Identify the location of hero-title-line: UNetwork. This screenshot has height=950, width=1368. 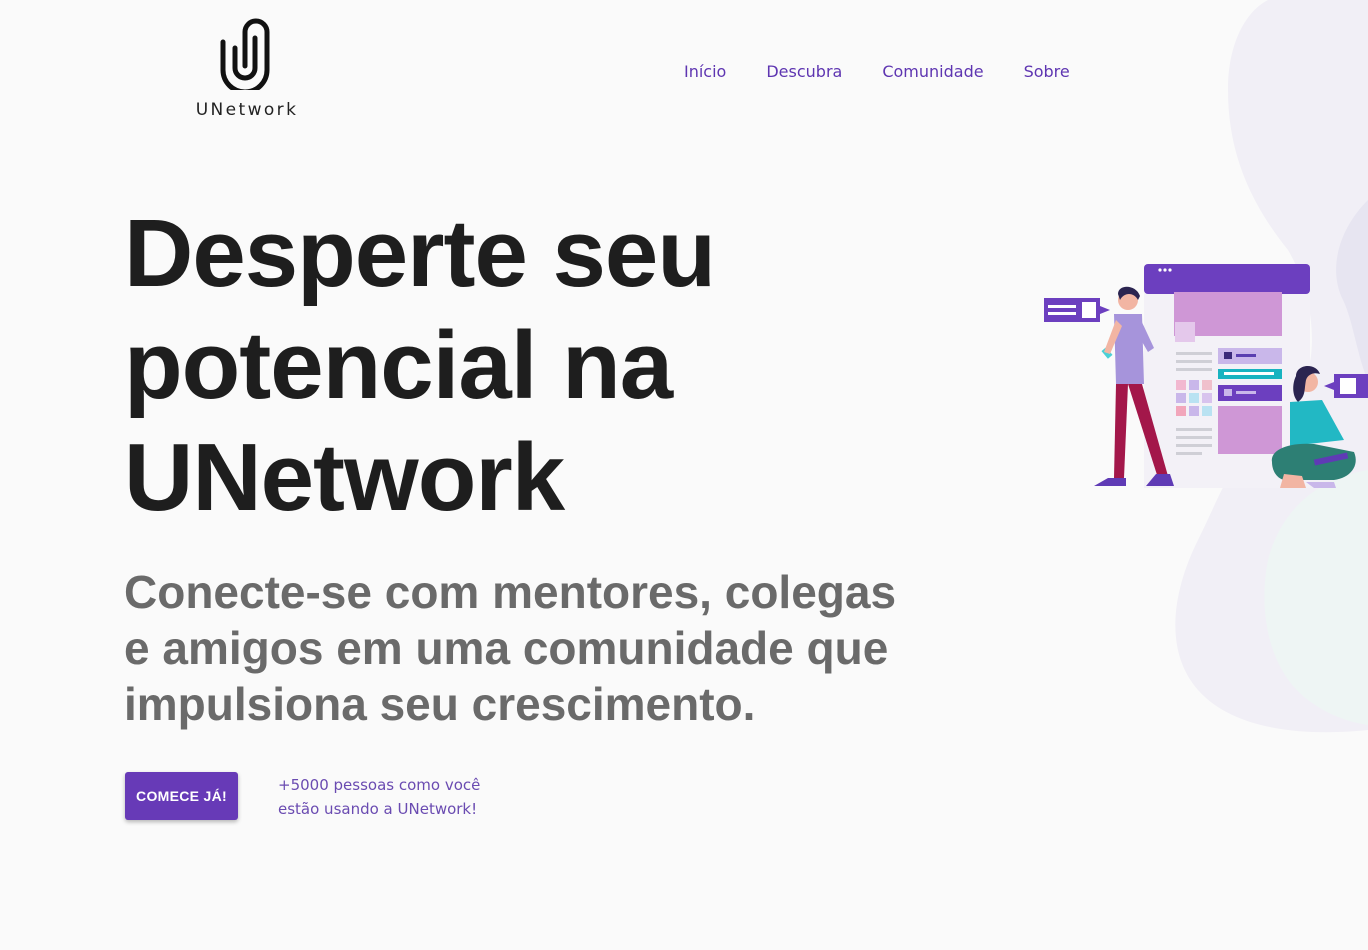
(344, 477).